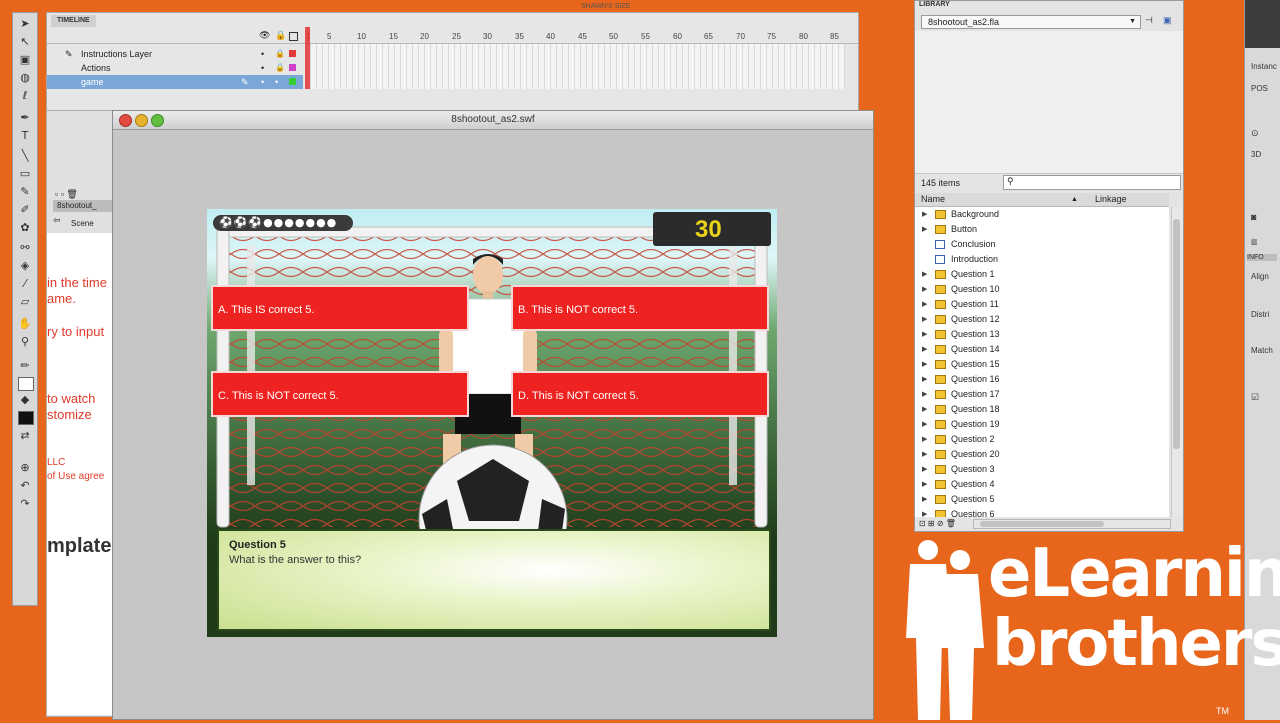 The image size is (1280, 723). I want to click on fill-color-icon: ◆, so click(25, 400).